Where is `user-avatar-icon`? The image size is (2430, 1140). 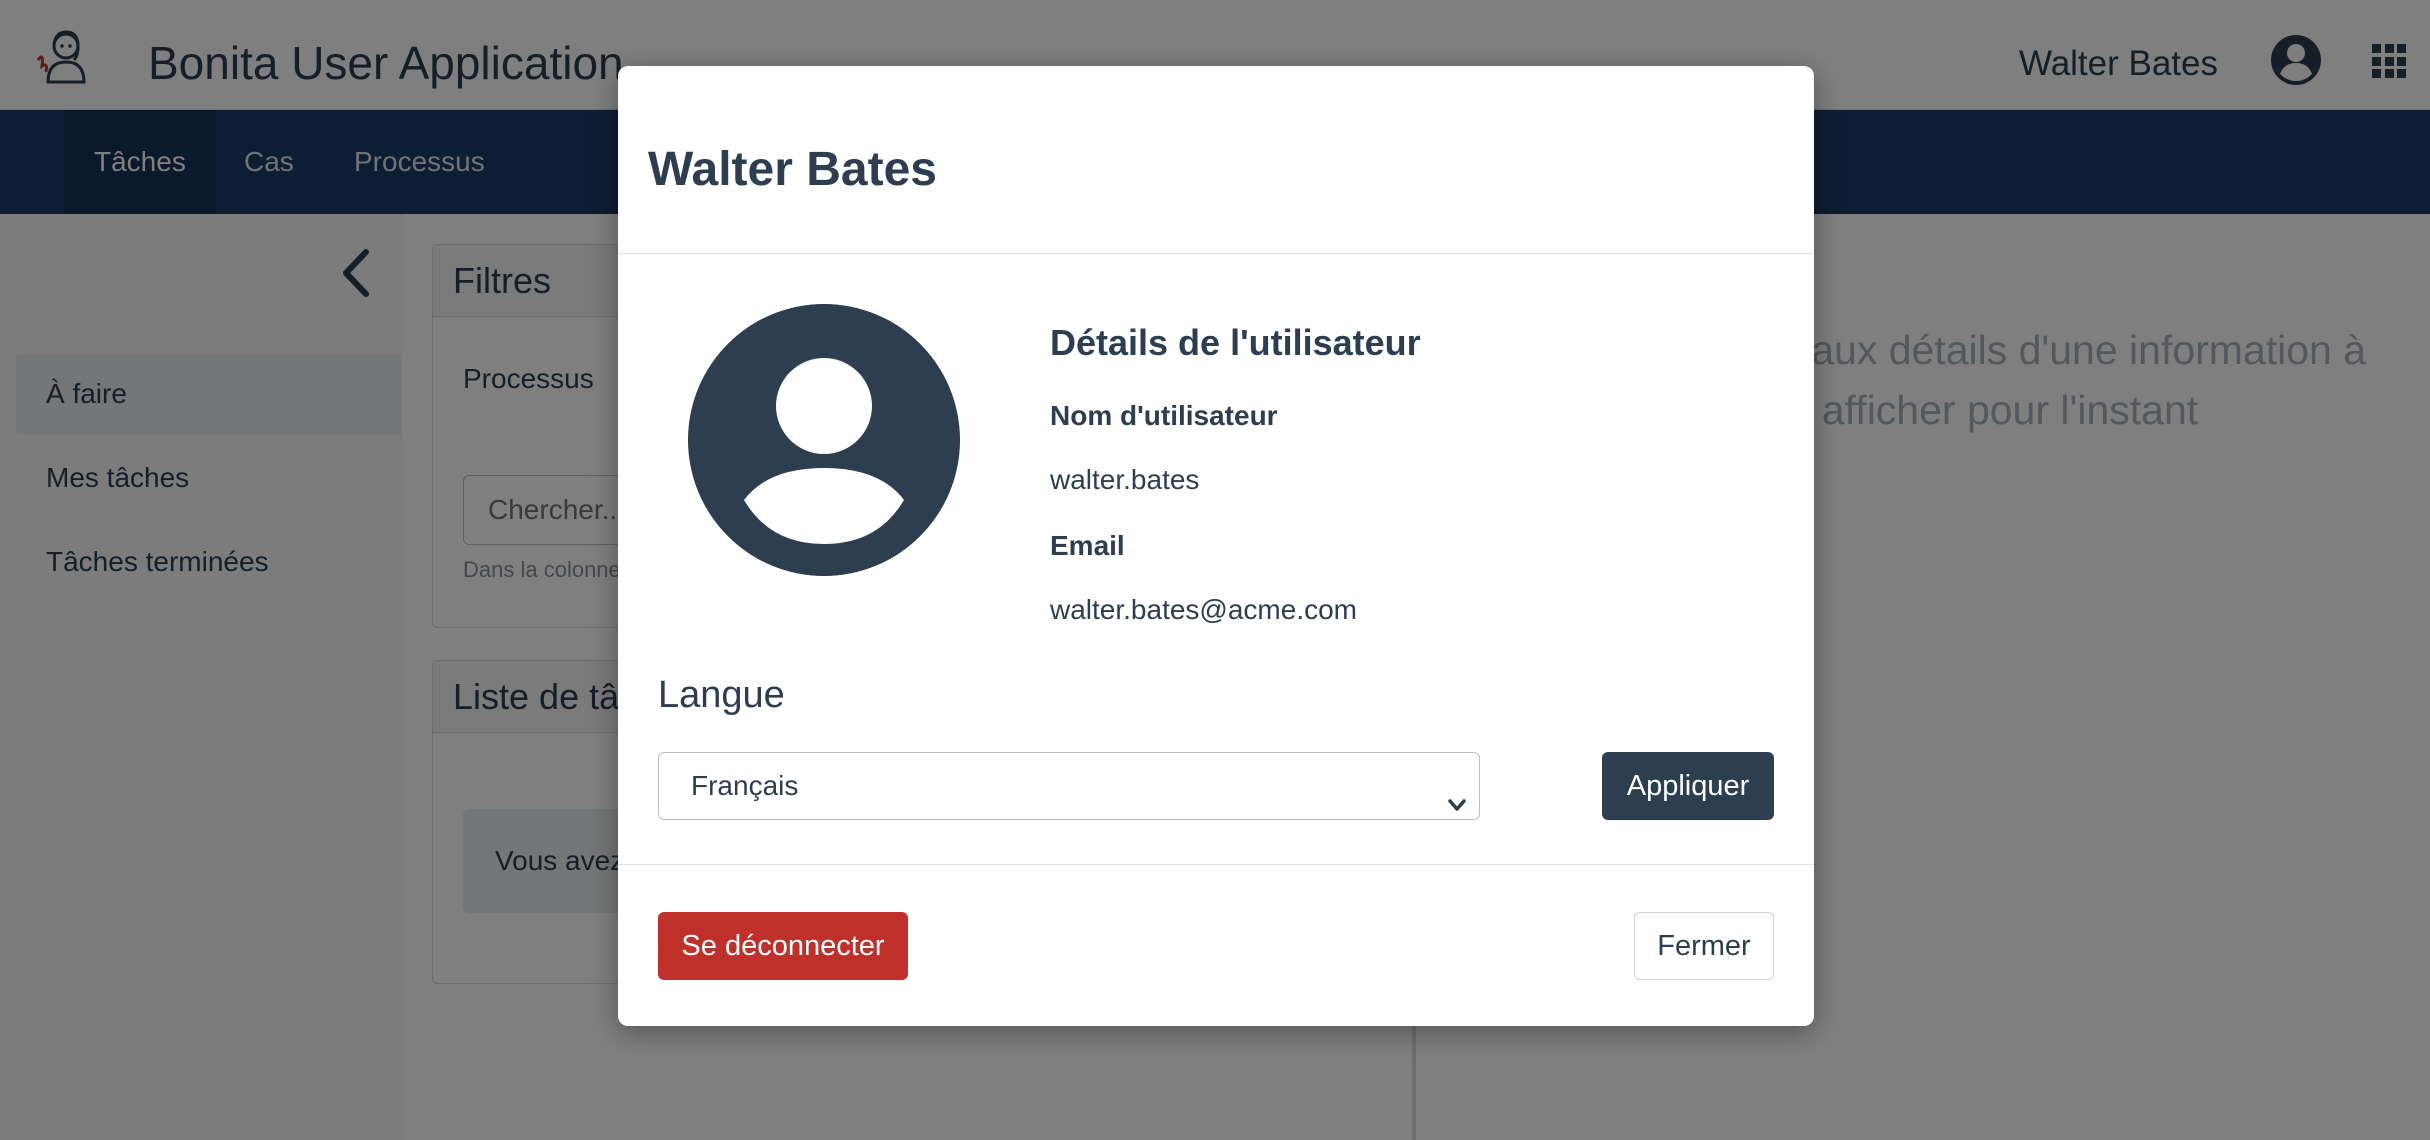
user-avatar-icon is located at coordinates (824, 440).